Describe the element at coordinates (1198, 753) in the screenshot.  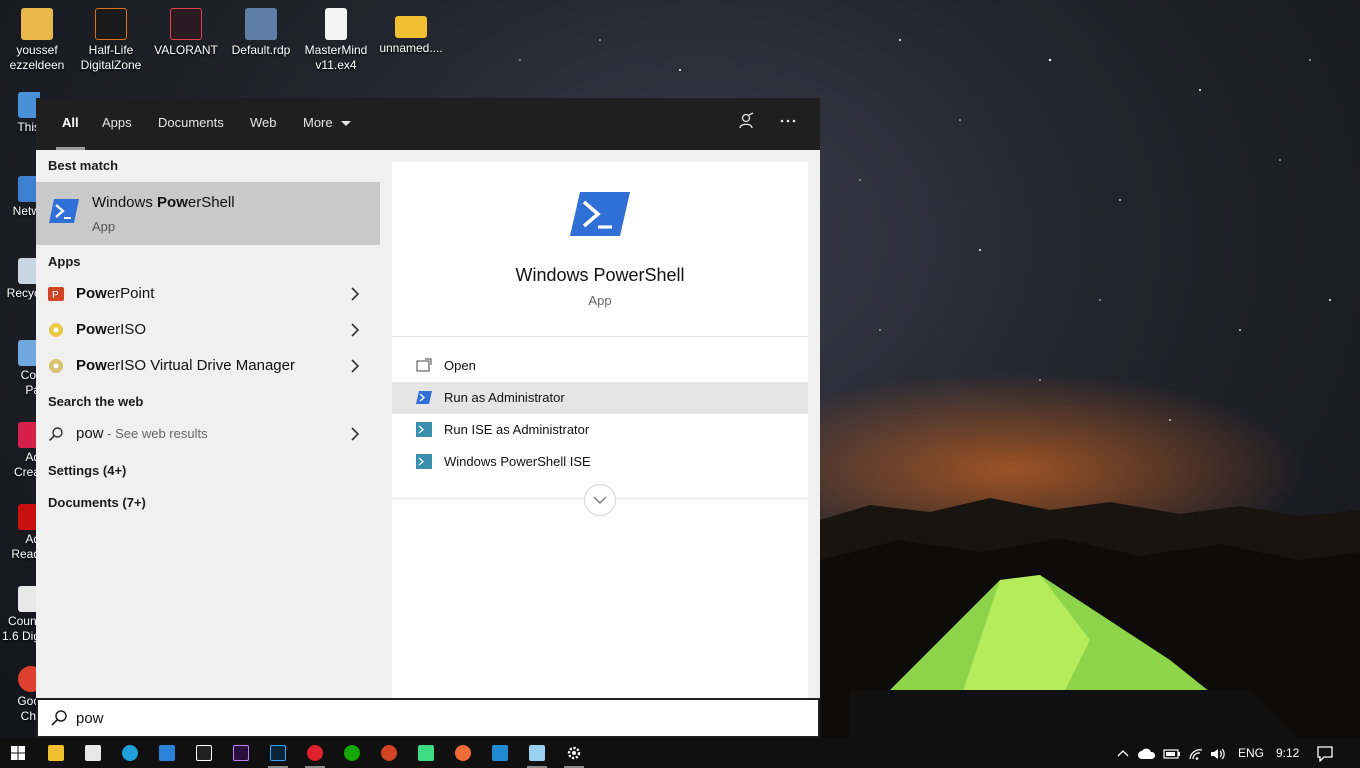
I see `wifi-icon` at that location.